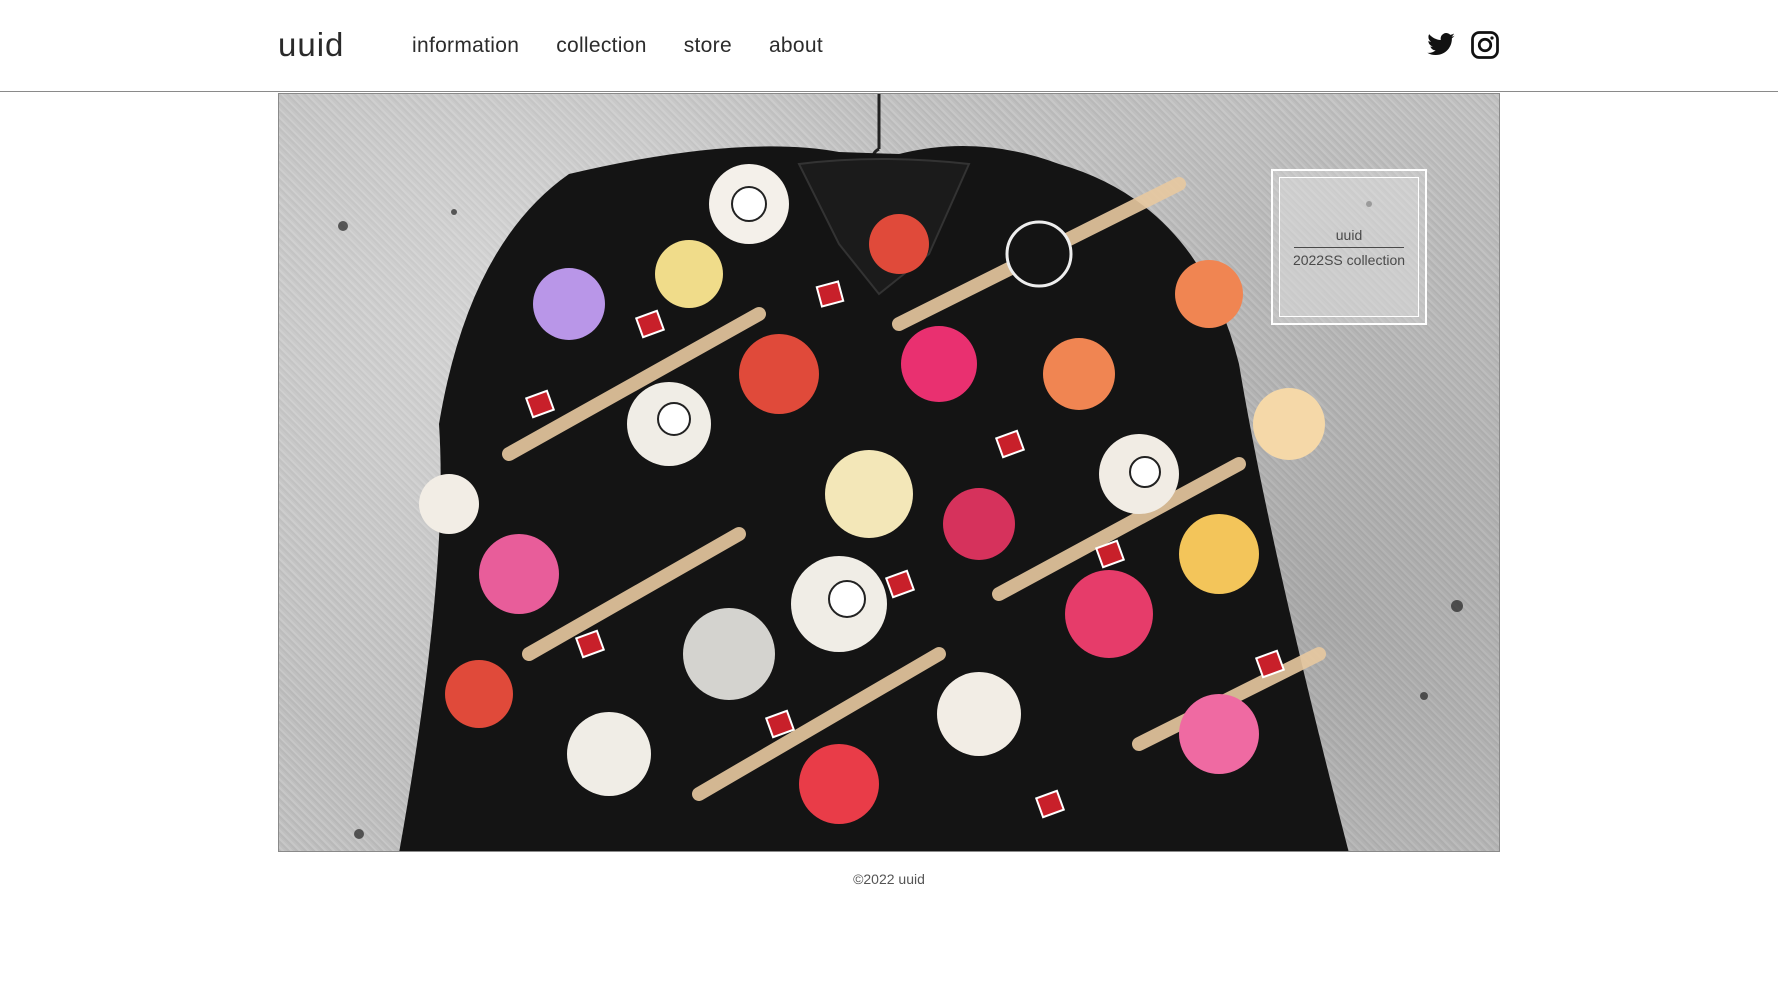 Image resolution: width=1778 pixels, height=1000 pixels. I want to click on nav-item-store: store, so click(708, 46).